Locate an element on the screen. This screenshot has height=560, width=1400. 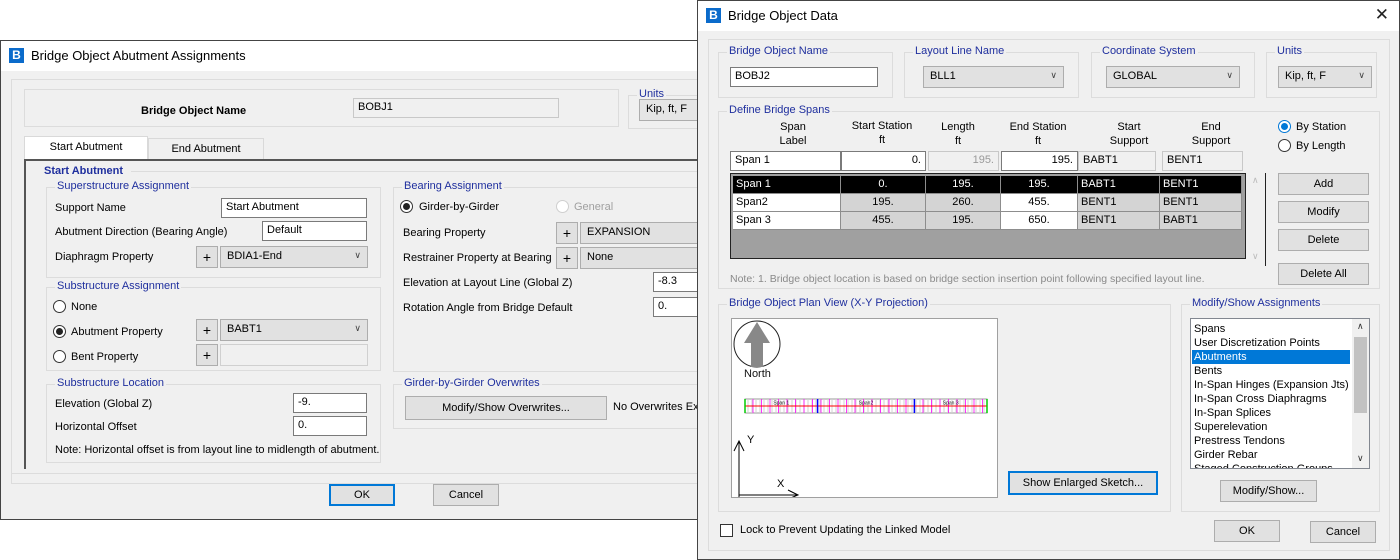
delete-all-spans-button: Delete All is located at coordinates (1323, 274).